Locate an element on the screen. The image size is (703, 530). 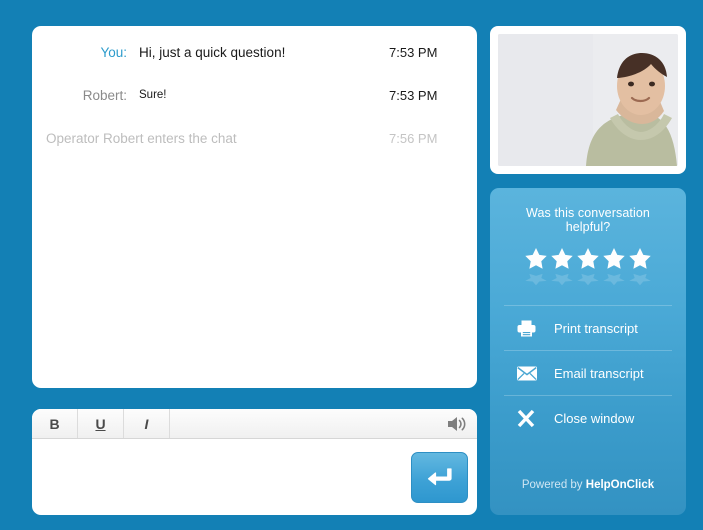
italic-button: I is located at coordinates (147, 423).